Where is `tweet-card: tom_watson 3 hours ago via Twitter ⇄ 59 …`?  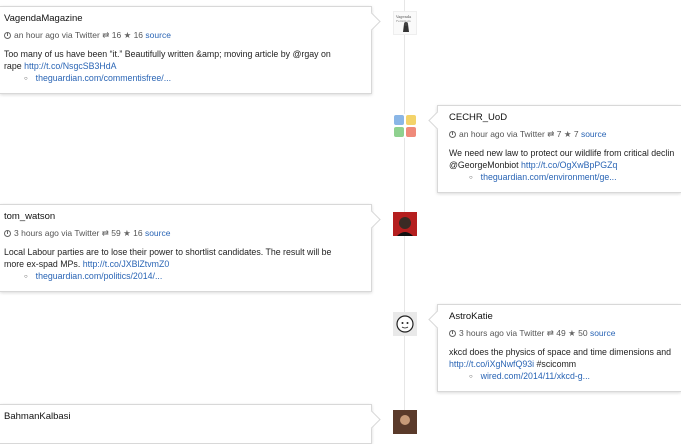
tweet-card: tom_watson 3 hours ago via Twitter ⇄ 59 … is located at coordinates (186, 248).